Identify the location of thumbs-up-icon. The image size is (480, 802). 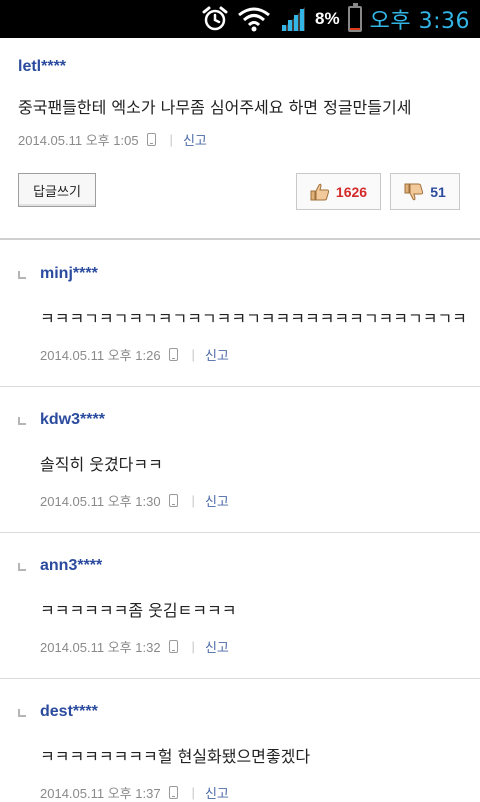
(320, 191).